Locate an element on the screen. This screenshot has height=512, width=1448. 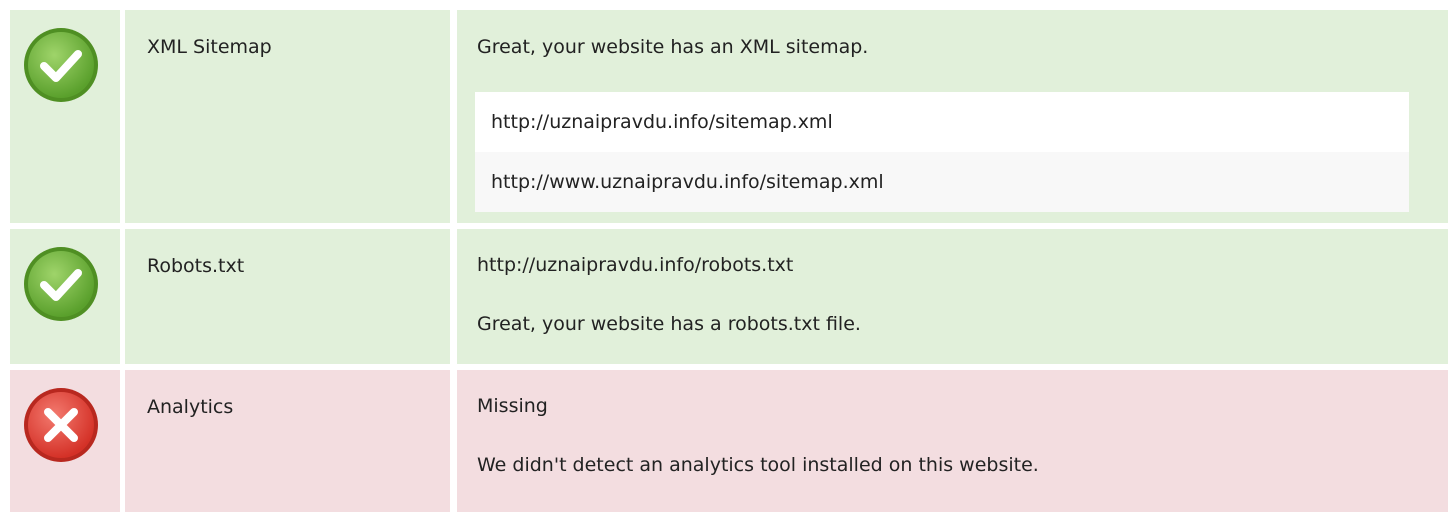
check-label: Analytics is located at coordinates (190, 407).